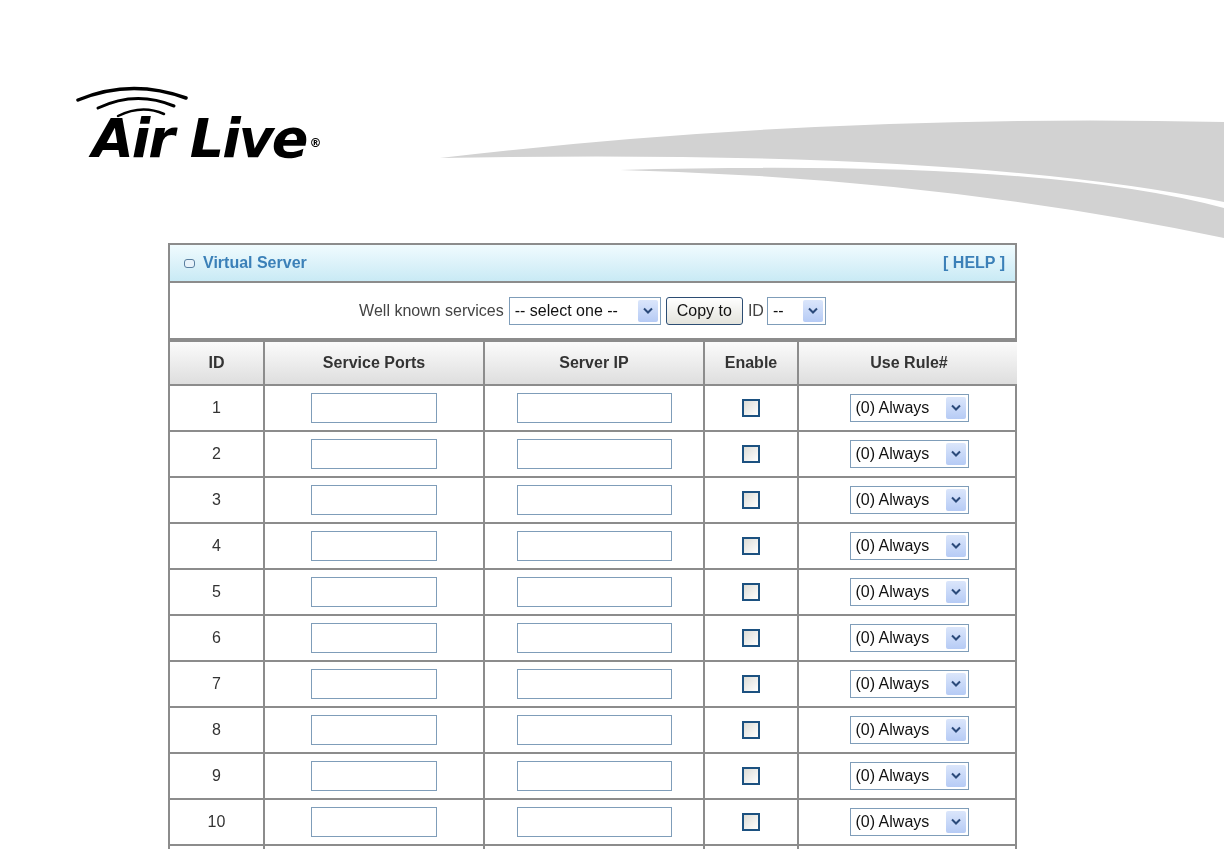  Describe the element at coordinates (217, 454) in the screenshot. I see `row-id: 2` at that location.